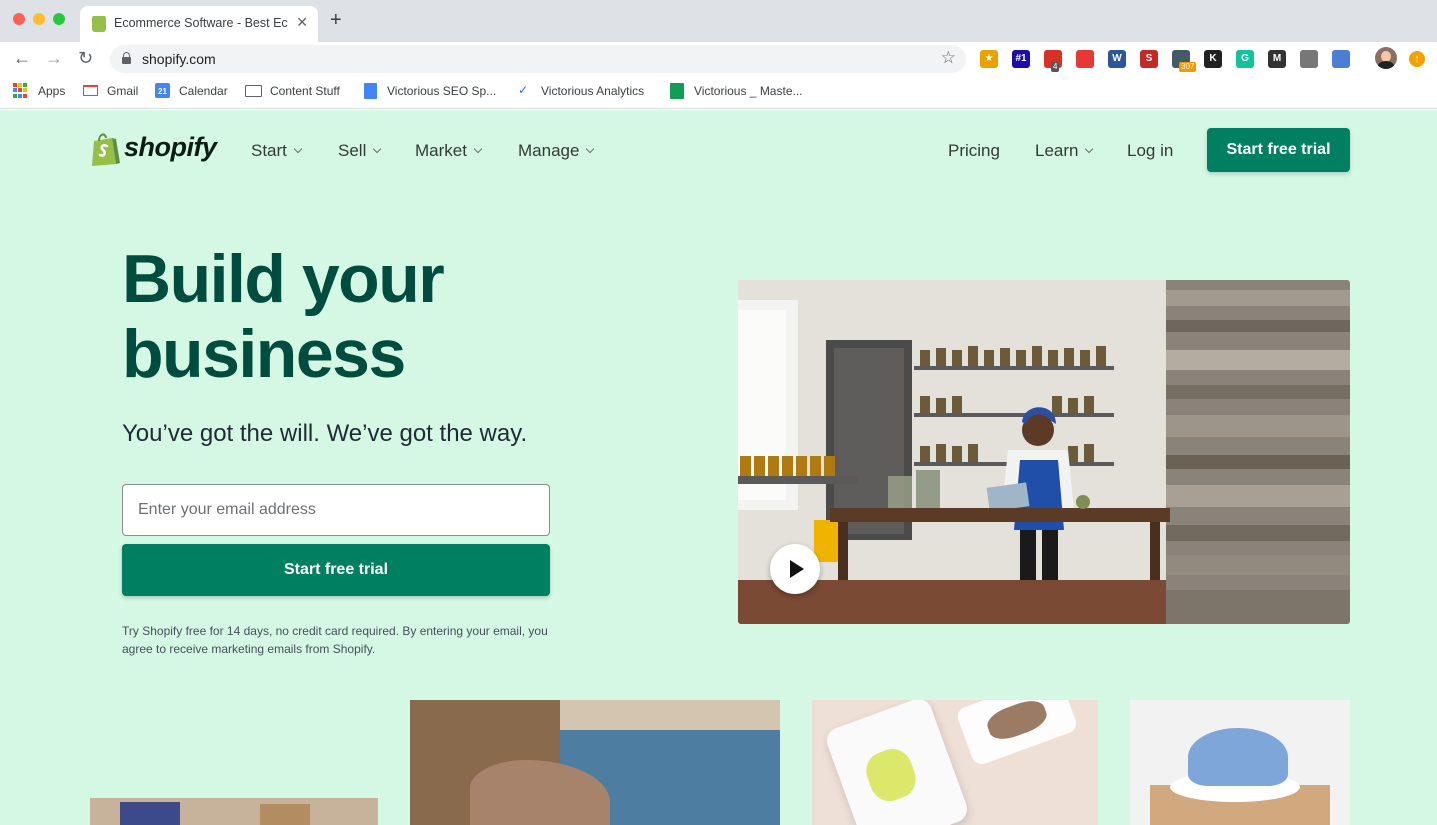  What do you see at coordinates (325, 433) in the screenshot?
I see `hero-subtitle: You’ve got the will. We’ve got the way.` at bounding box center [325, 433].